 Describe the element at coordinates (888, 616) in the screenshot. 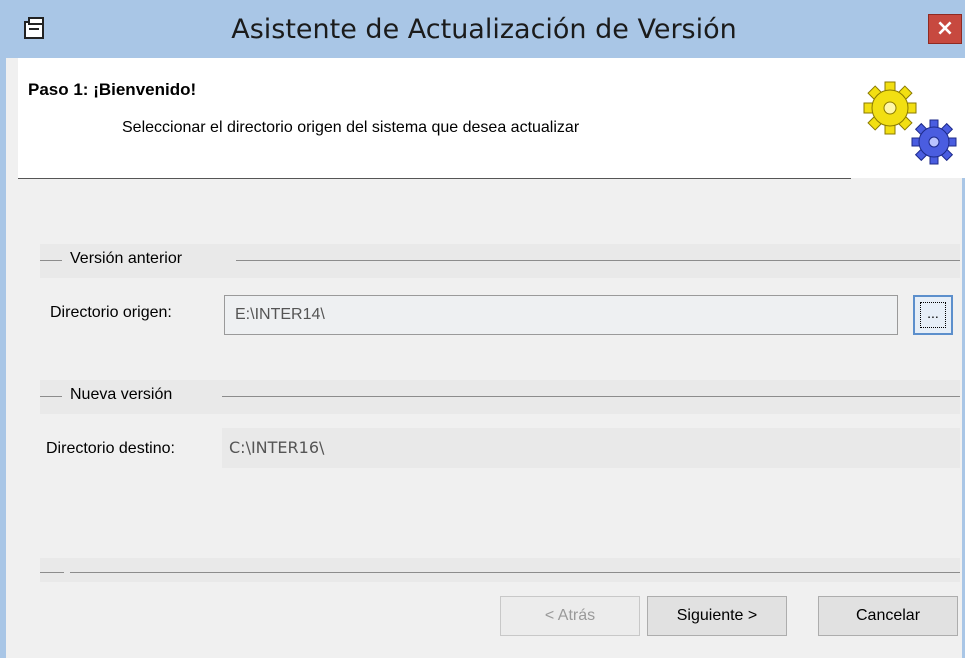

I see `cancel-button: Cancelar` at that location.